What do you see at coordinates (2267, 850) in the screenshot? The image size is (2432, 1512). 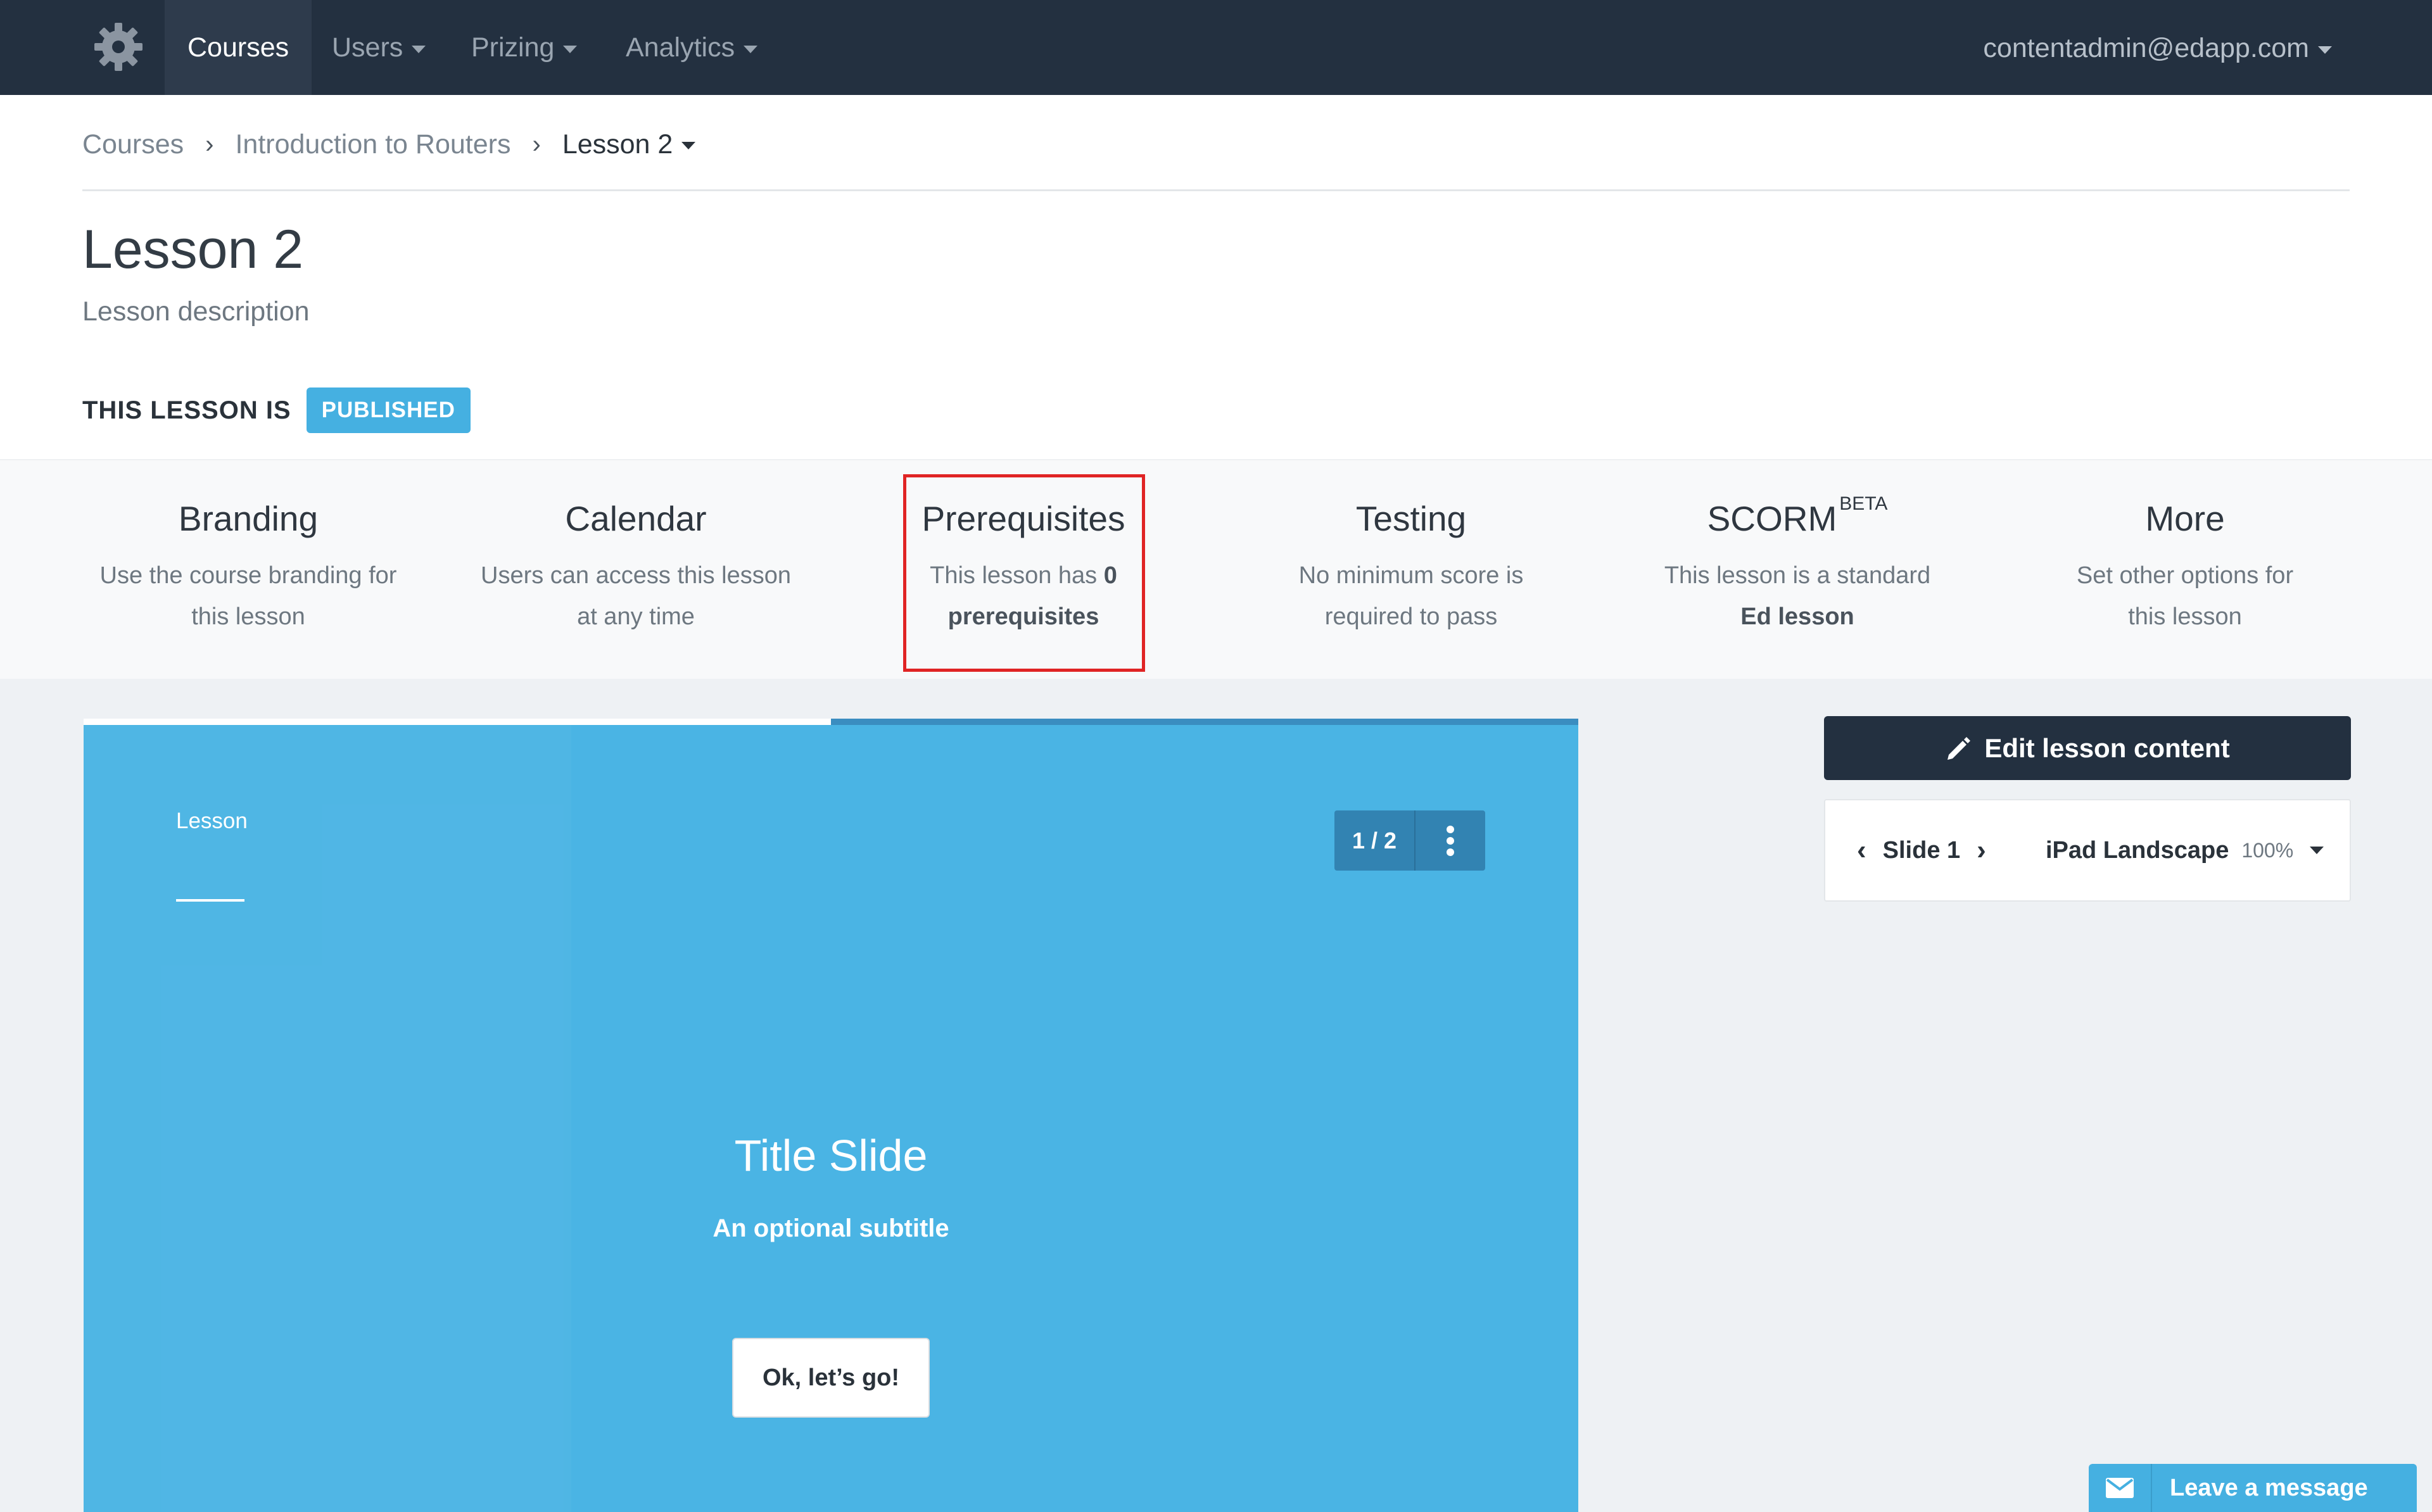 I see `zoom-level: 100%` at bounding box center [2267, 850].